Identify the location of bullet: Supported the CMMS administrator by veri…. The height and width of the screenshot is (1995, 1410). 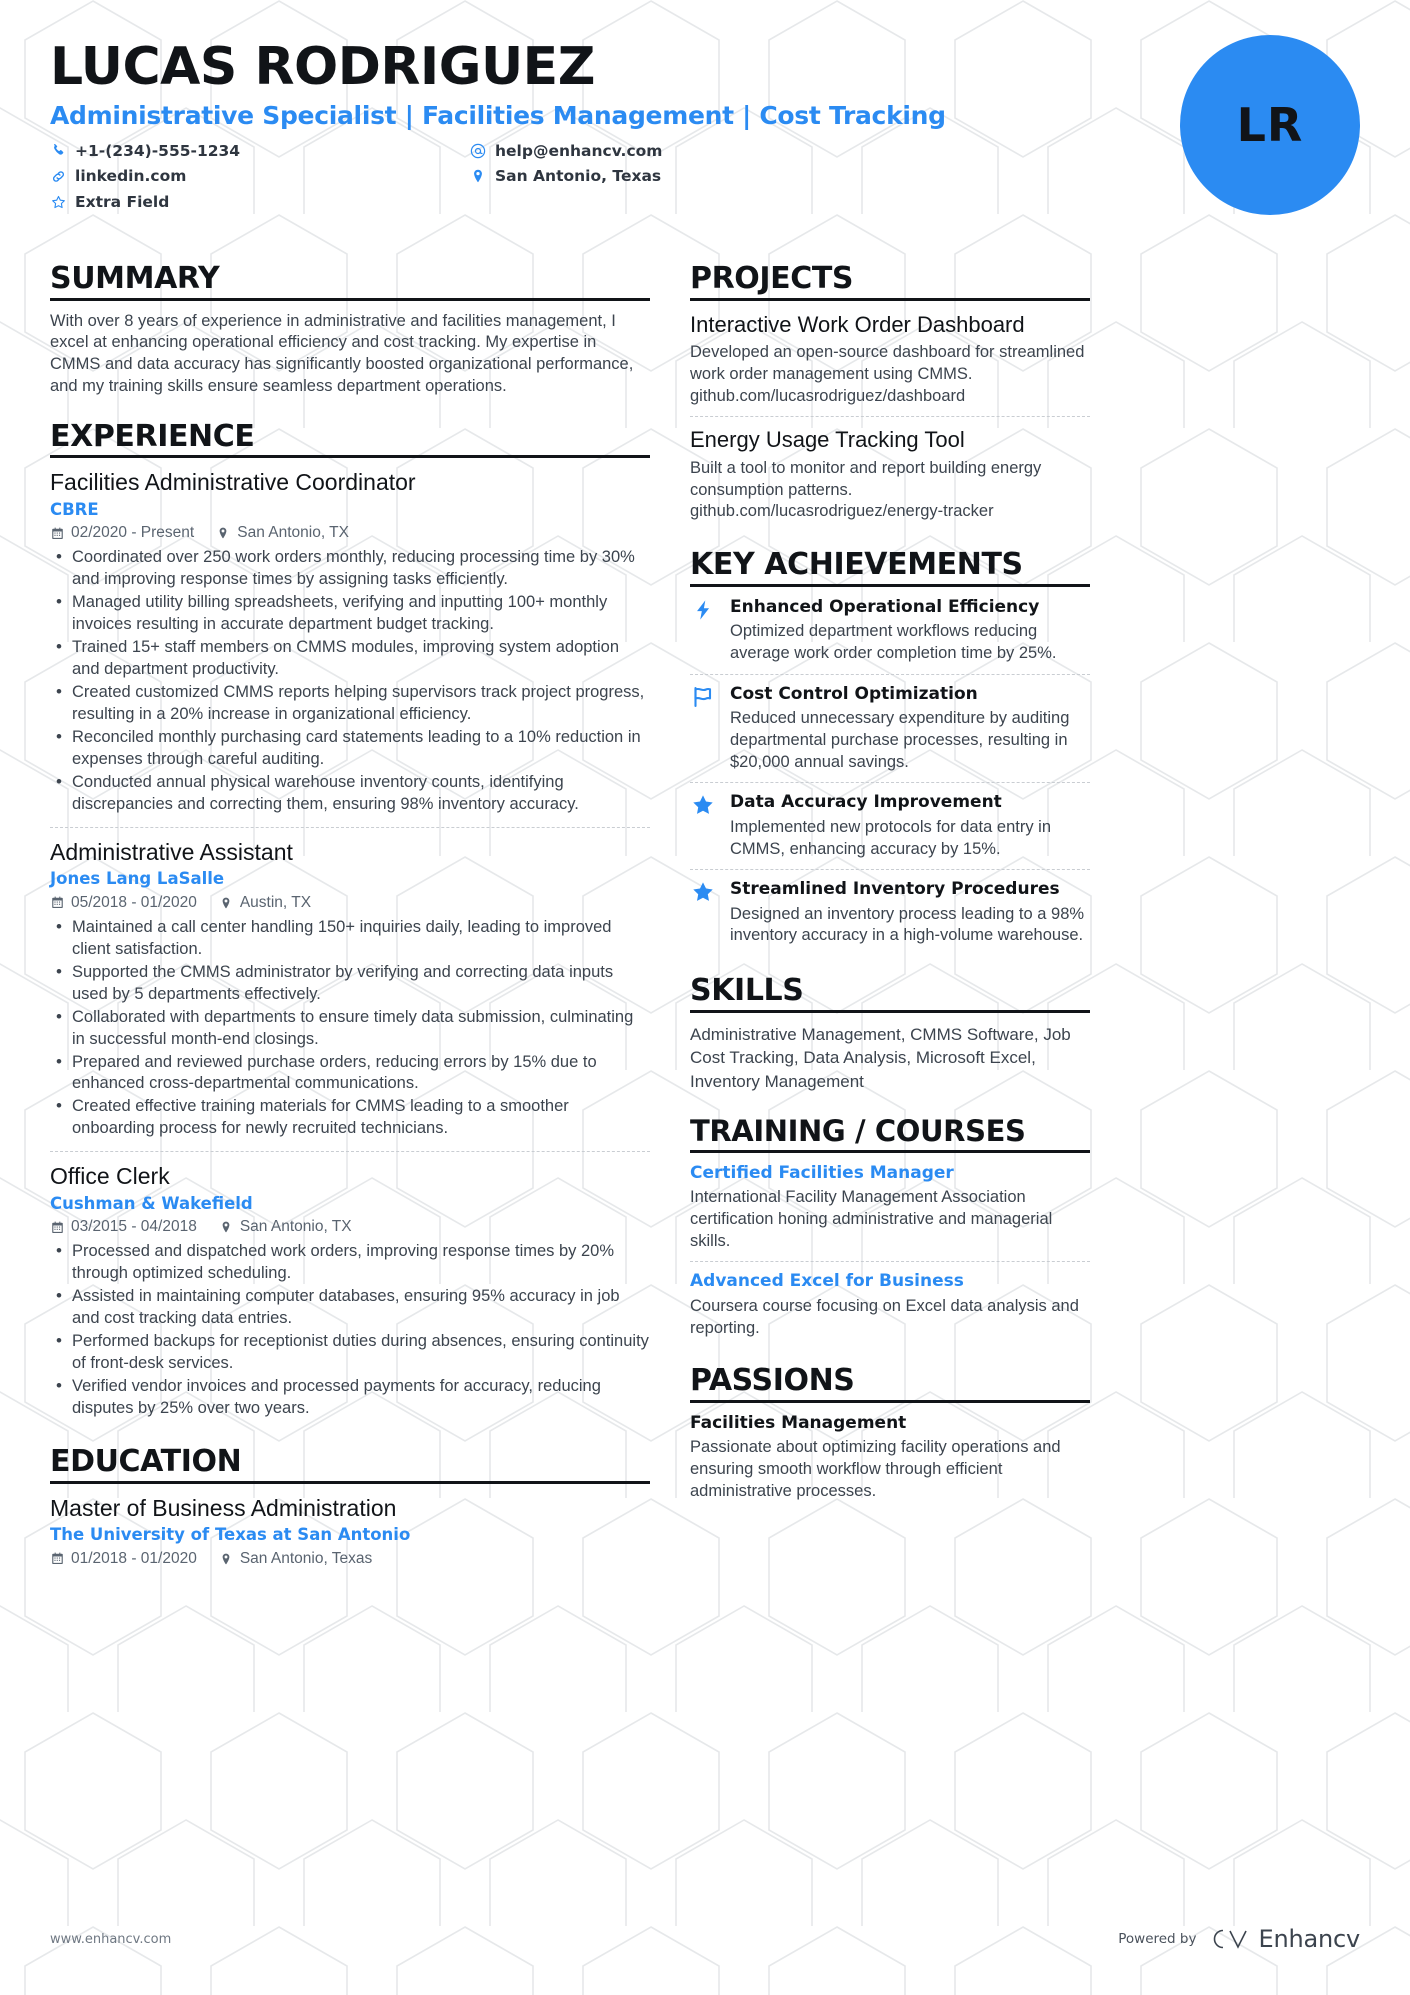
(350, 983).